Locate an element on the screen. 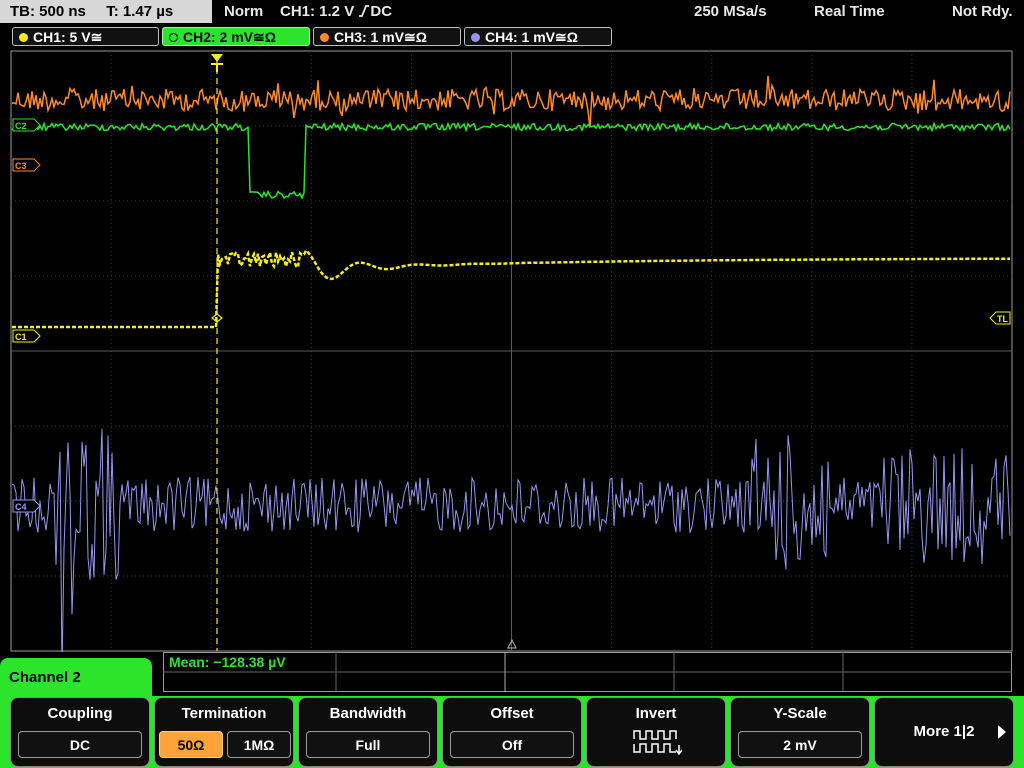 This screenshot has height=768, width=1024. tab-ch4-label: CH4: 1 mV≅Ω is located at coordinates (531, 37).